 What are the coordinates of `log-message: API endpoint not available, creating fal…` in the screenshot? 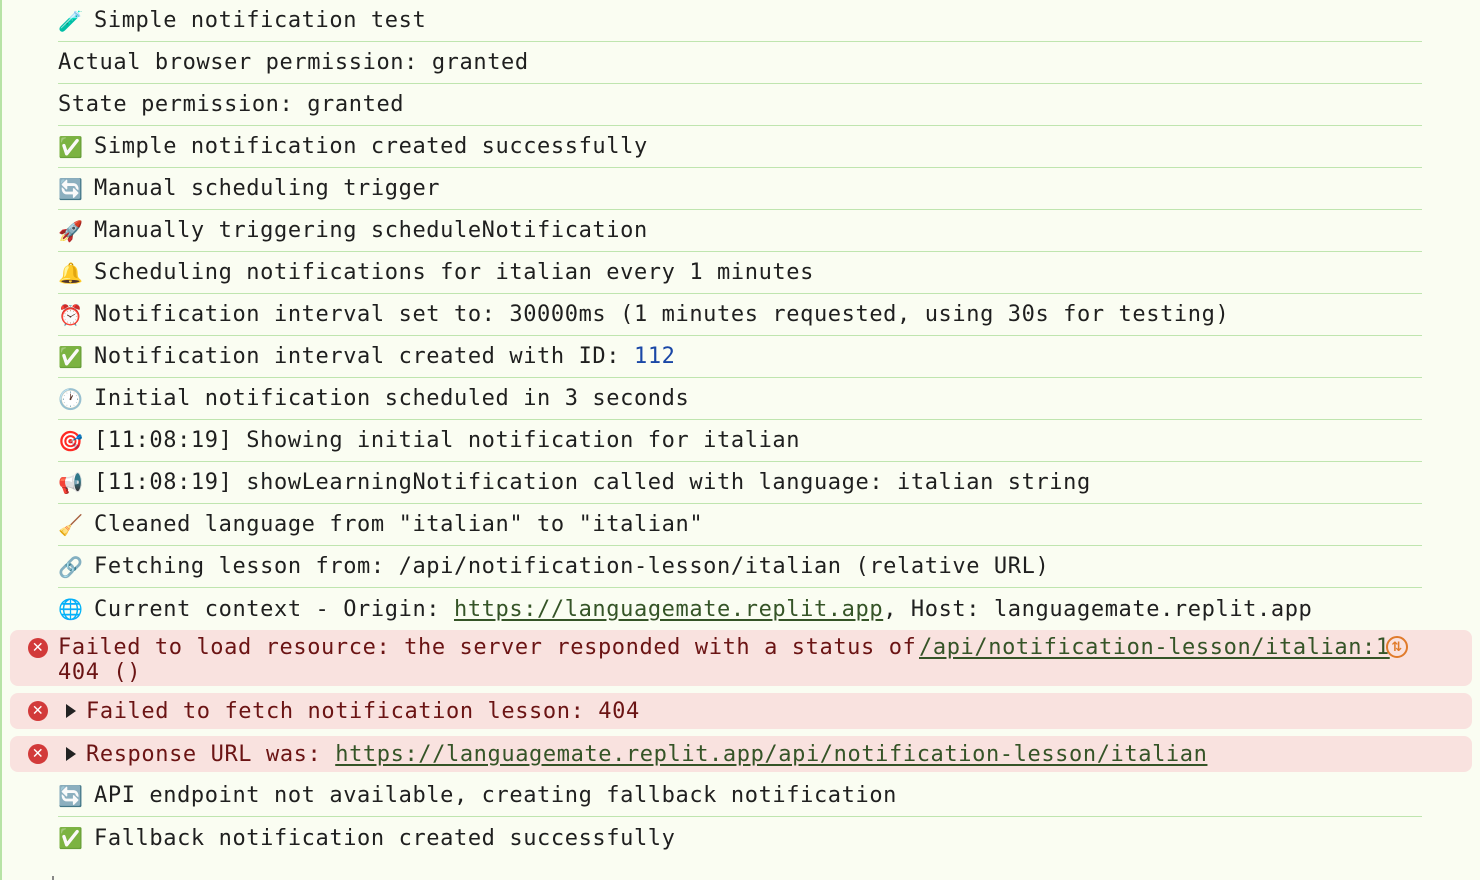 It's located at (496, 795).